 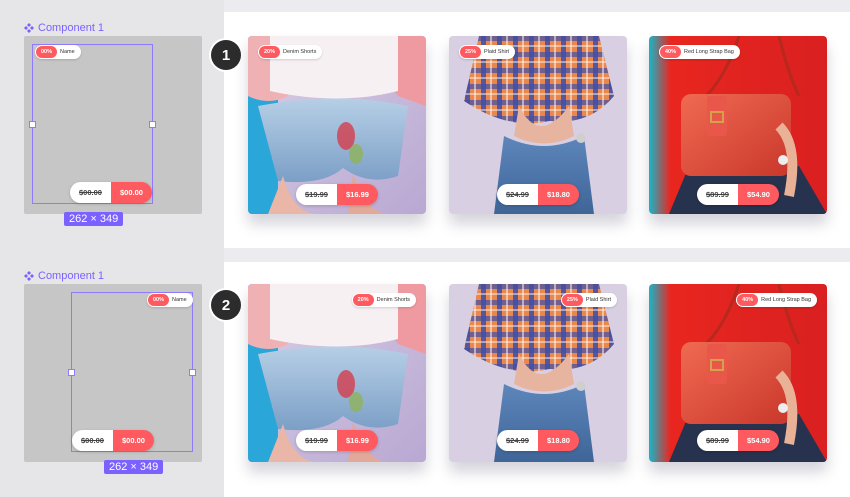 What do you see at coordinates (226, 55) in the screenshot?
I see `step-badge-1: 1` at bounding box center [226, 55].